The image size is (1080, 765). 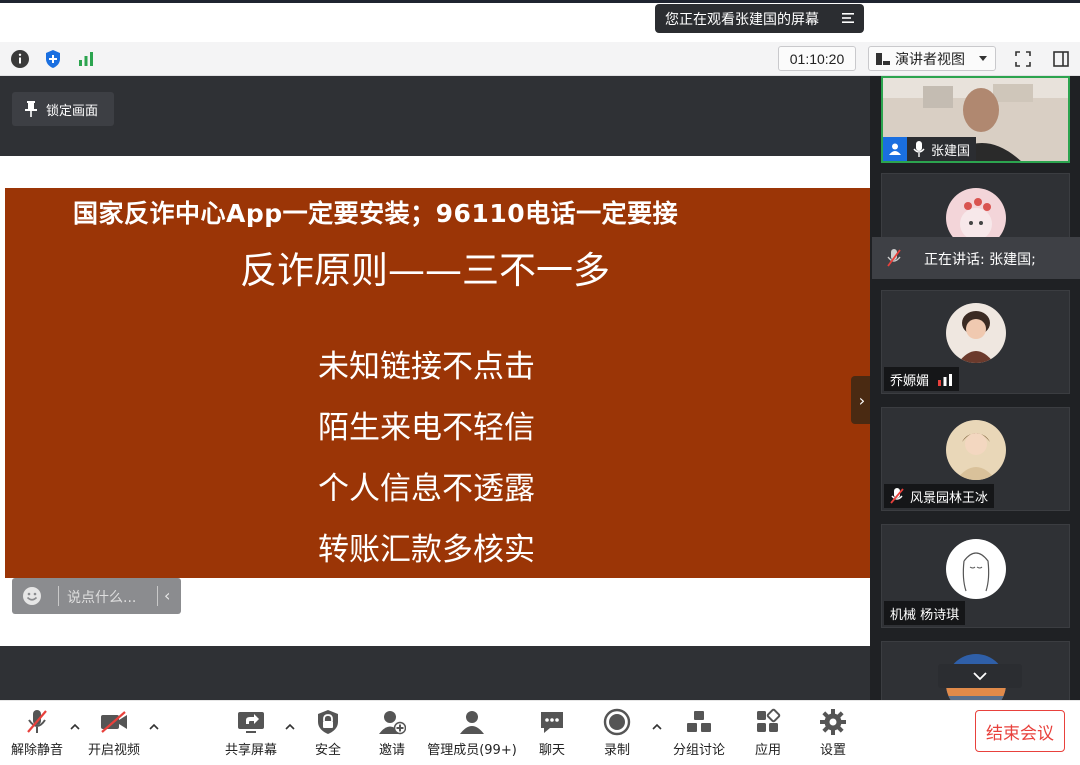 I want to click on apps-label: 应用, so click(x=767, y=750).